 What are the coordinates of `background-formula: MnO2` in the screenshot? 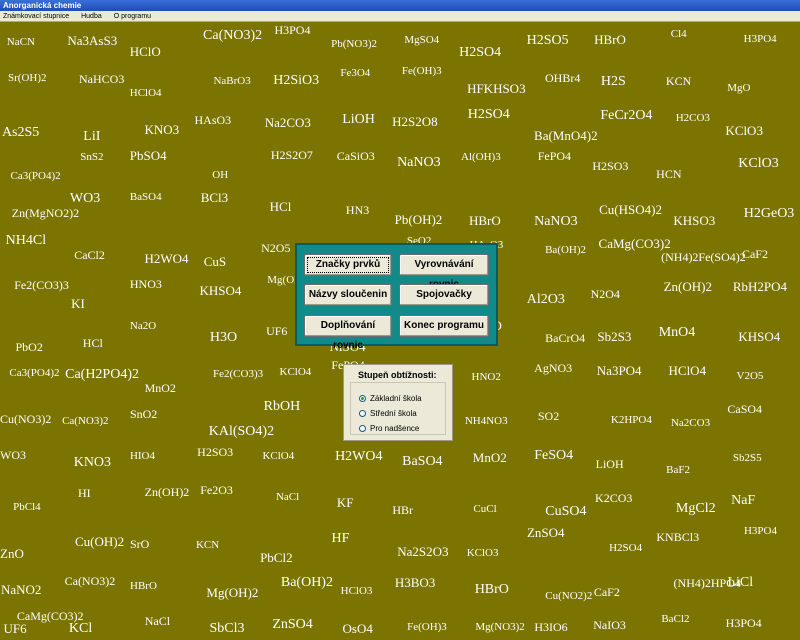 It's located at (489, 458).